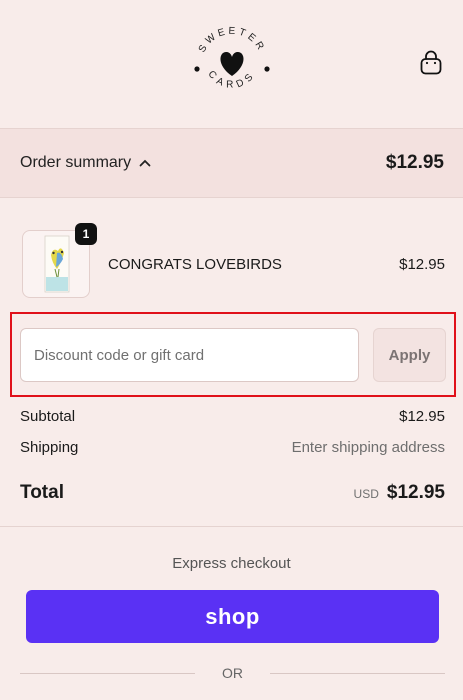  Describe the element at coordinates (422, 264) in the screenshot. I see `item-price: $12.95` at that location.